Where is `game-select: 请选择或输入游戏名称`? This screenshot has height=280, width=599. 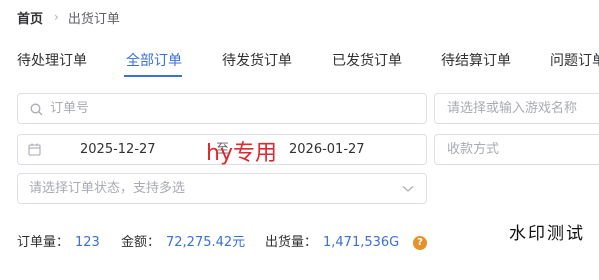 game-select: 请选择或输入游戏名称 is located at coordinates (516, 108).